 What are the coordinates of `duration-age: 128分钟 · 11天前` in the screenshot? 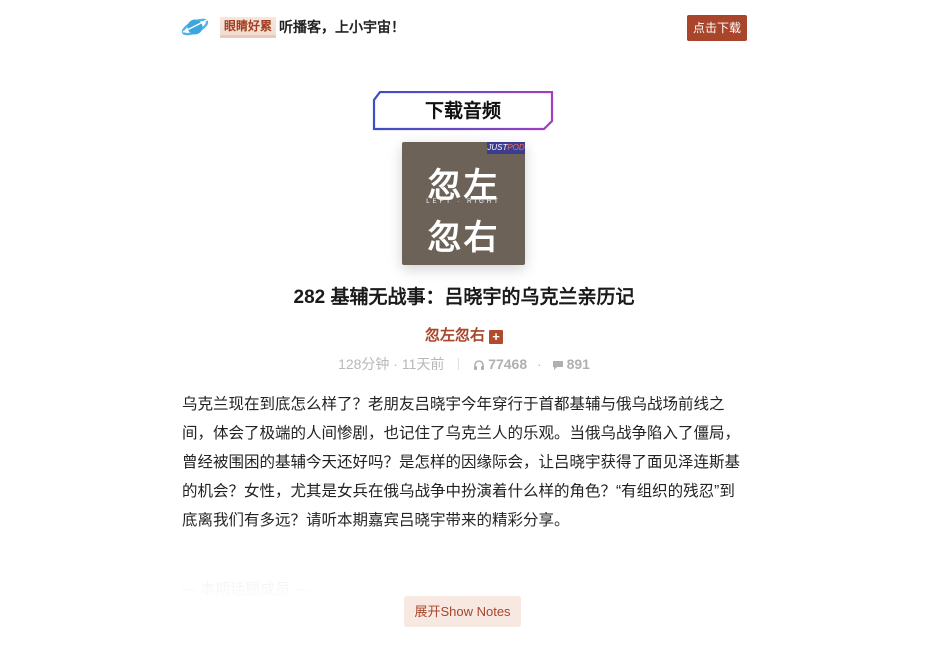 It's located at (391, 364).